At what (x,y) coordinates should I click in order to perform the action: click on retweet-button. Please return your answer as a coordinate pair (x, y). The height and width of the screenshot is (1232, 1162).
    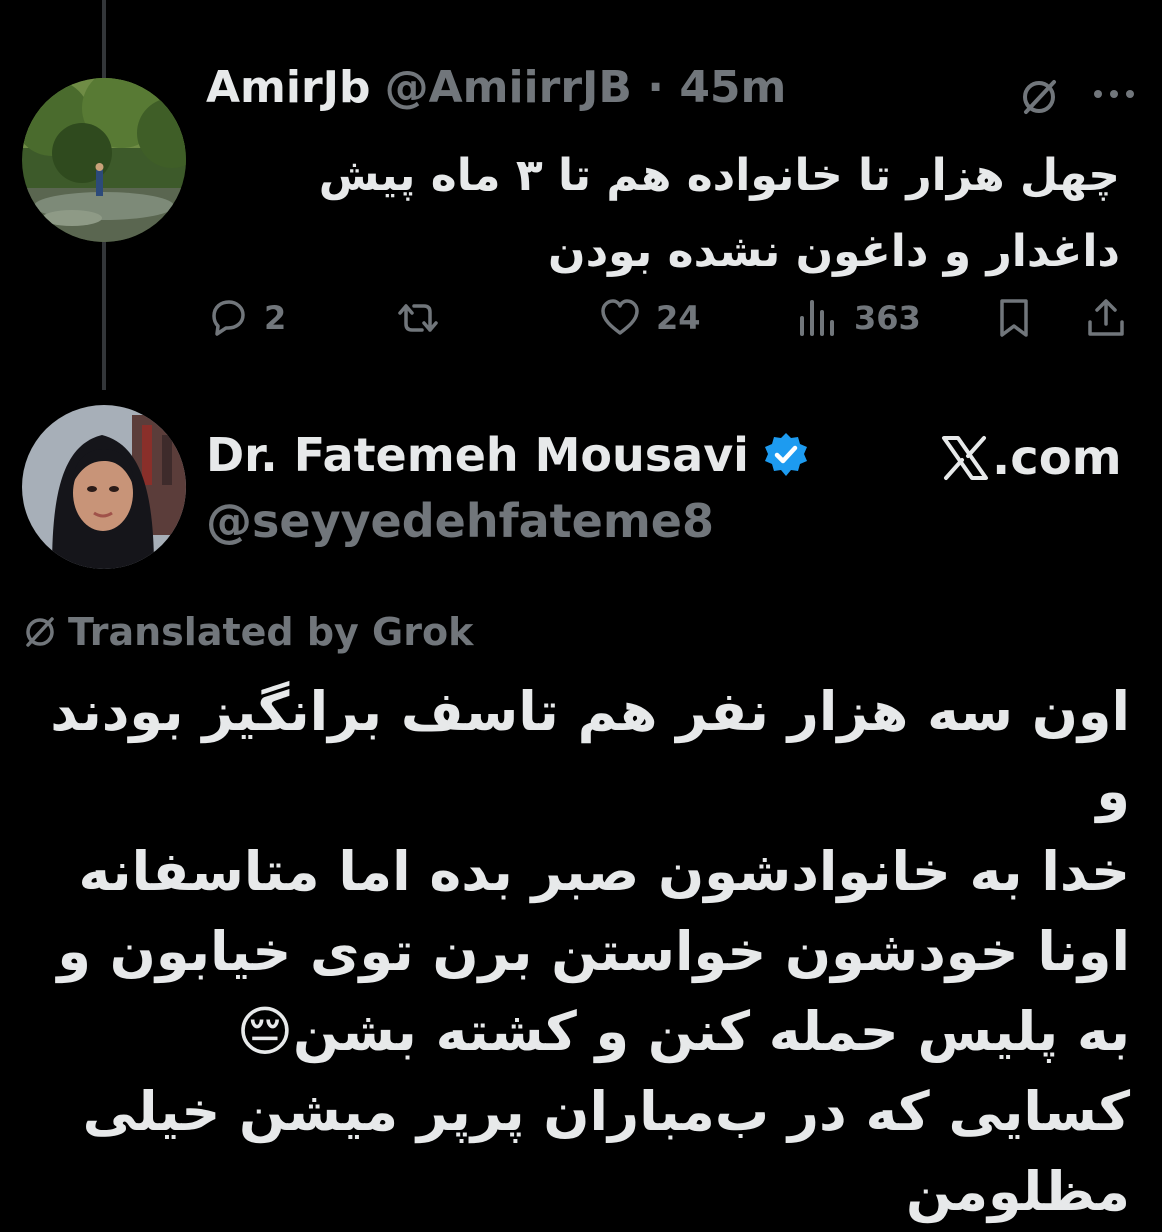
    Looking at the image, I should click on (425, 318).